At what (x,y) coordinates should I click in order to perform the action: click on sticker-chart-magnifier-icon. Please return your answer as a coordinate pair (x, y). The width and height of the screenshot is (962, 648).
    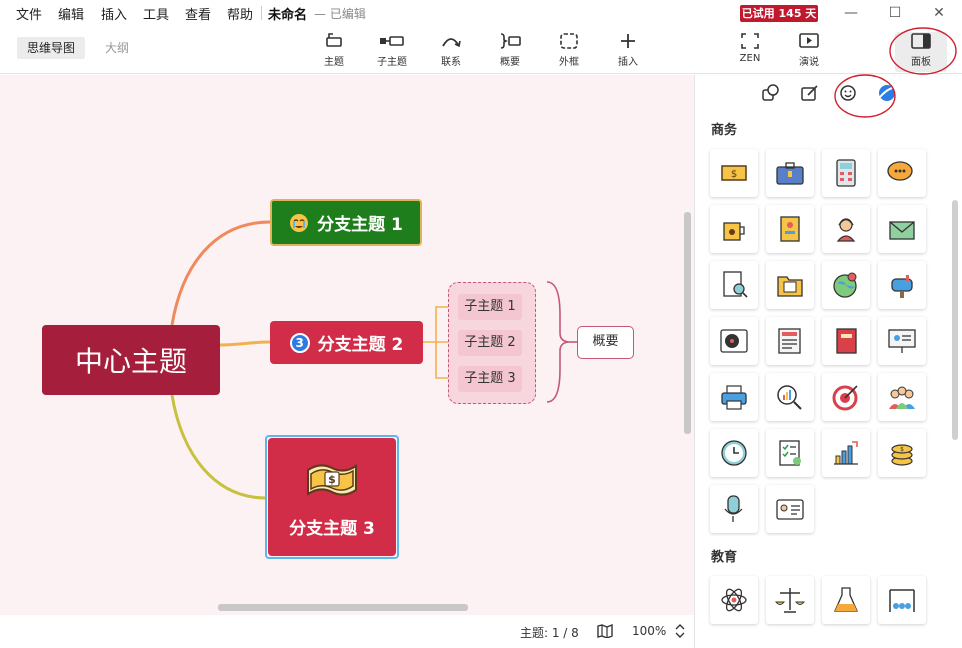
    Looking at the image, I should click on (790, 397).